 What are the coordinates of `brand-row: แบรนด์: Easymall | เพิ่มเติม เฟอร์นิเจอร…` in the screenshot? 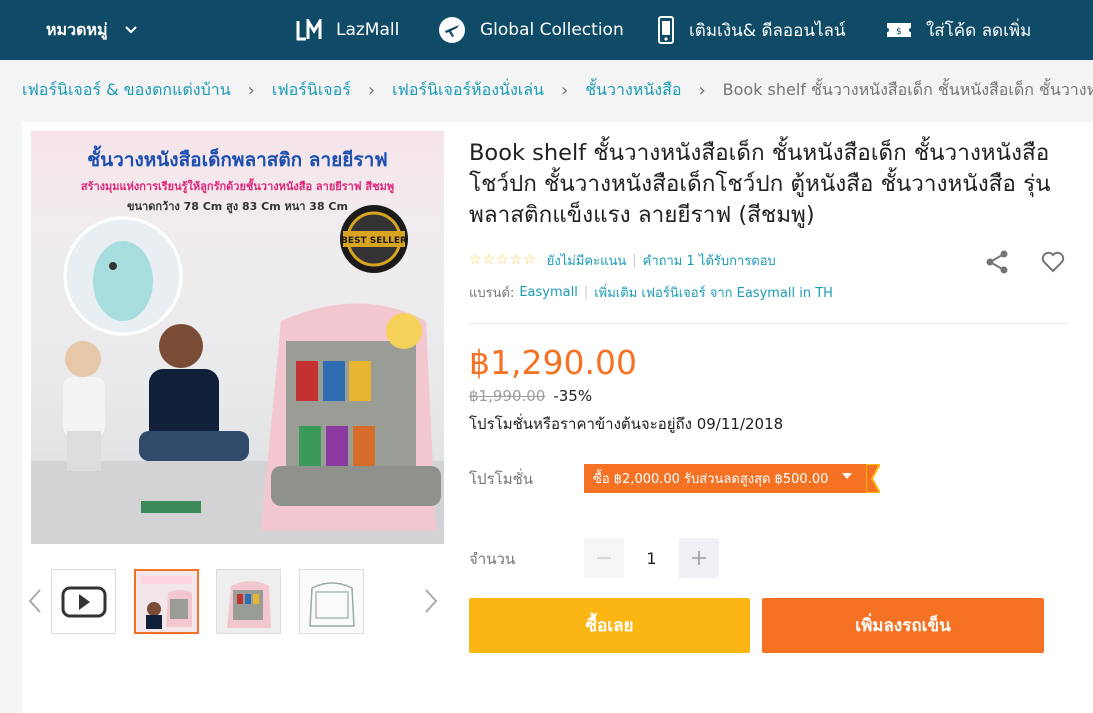 It's located at (651, 292).